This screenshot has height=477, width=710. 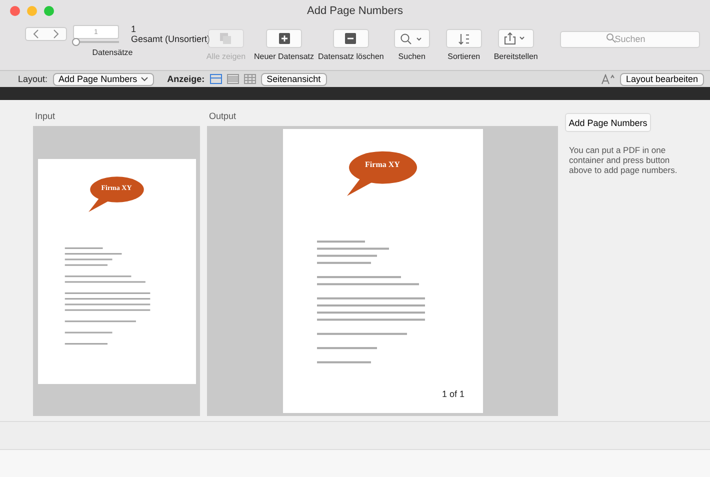 I want to click on button-label: Datensatz löschen, so click(x=351, y=56).